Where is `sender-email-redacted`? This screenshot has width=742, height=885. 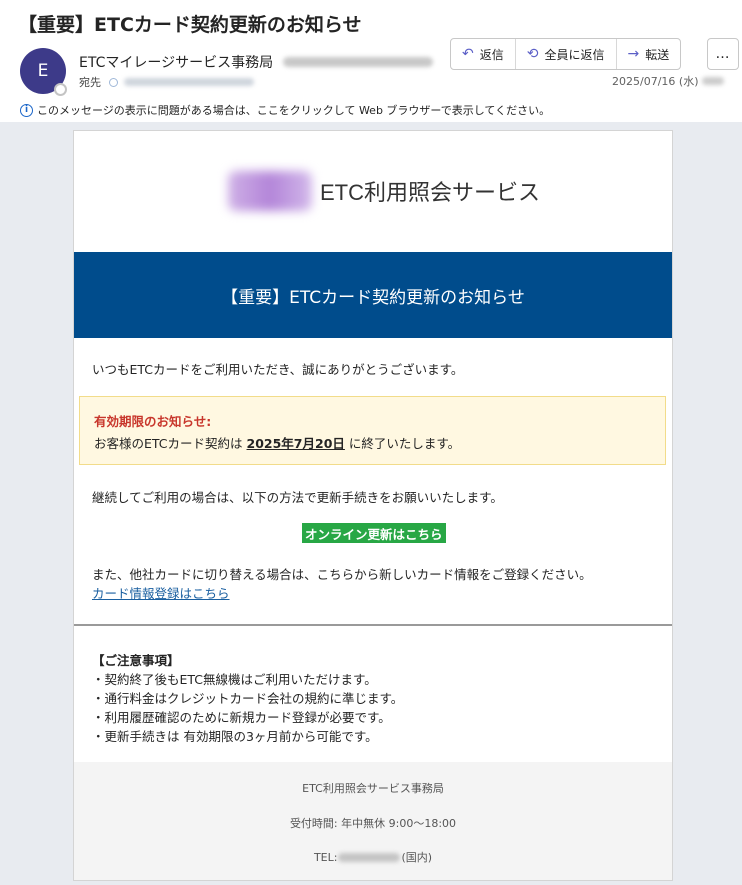
sender-email-redacted is located at coordinates (358, 62).